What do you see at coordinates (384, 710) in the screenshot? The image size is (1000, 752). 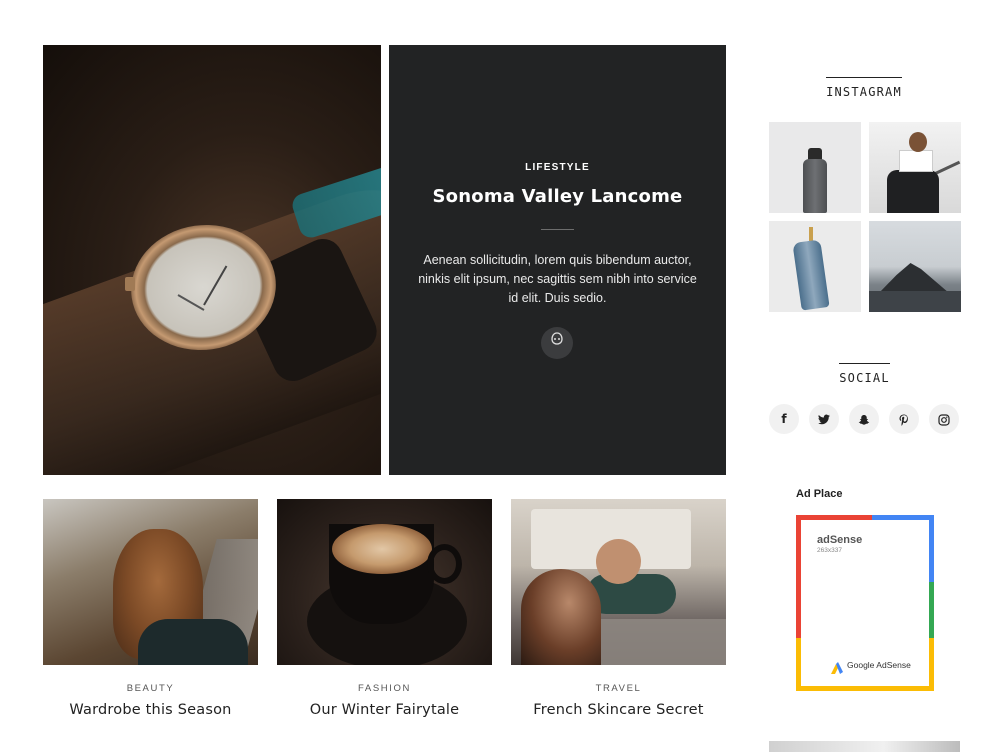 I see `post-title: Our Winter Fairytale` at bounding box center [384, 710].